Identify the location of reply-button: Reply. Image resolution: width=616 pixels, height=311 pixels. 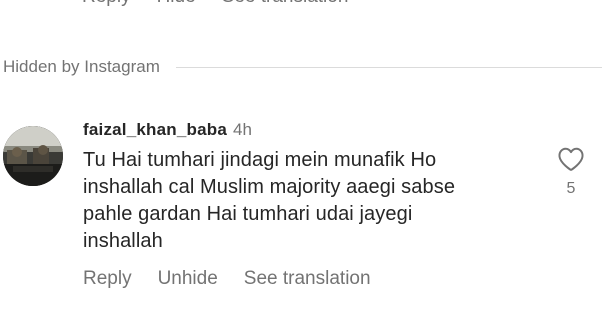
(107, 279).